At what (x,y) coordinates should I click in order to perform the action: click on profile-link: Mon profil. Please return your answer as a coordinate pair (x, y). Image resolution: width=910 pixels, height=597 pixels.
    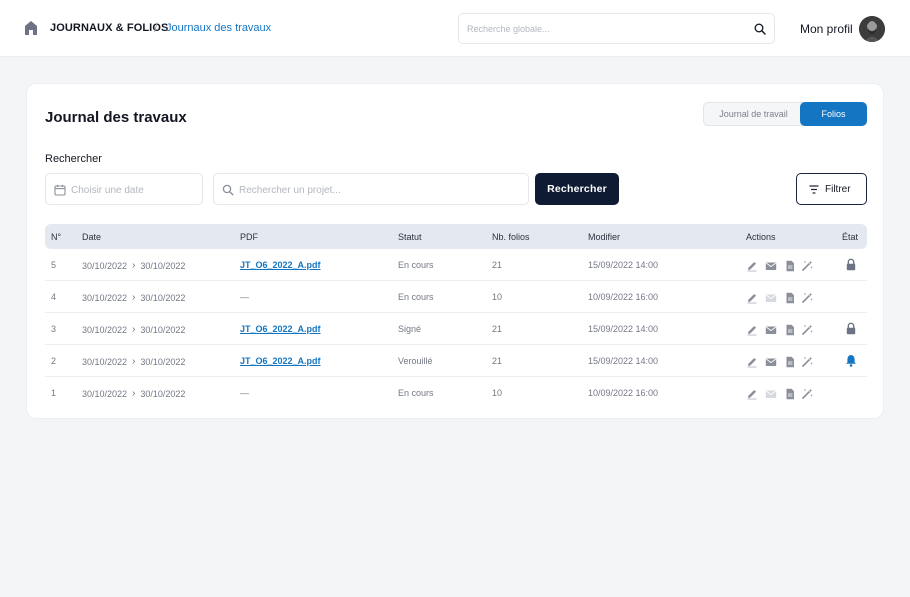
    Looking at the image, I should click on (826, 29).